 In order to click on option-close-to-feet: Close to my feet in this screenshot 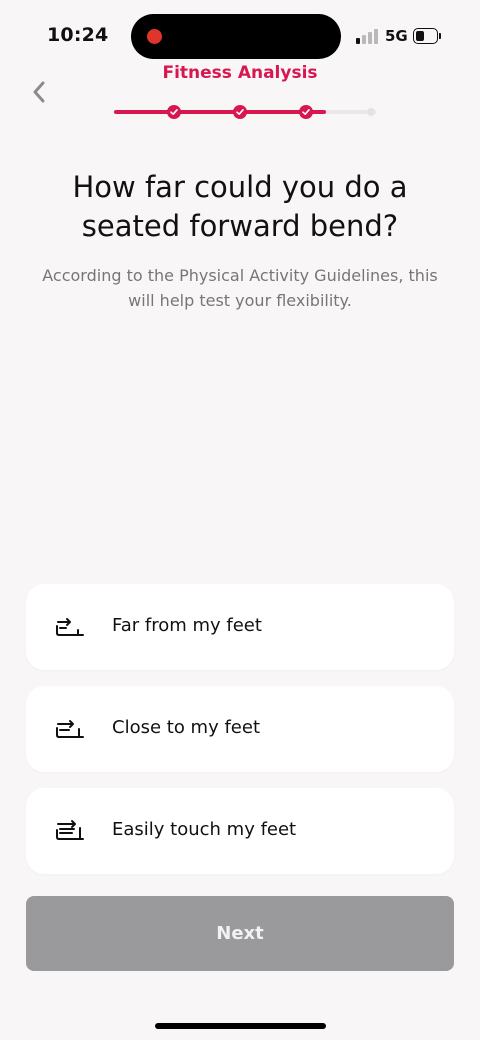, I will do `click(240, 729)`.